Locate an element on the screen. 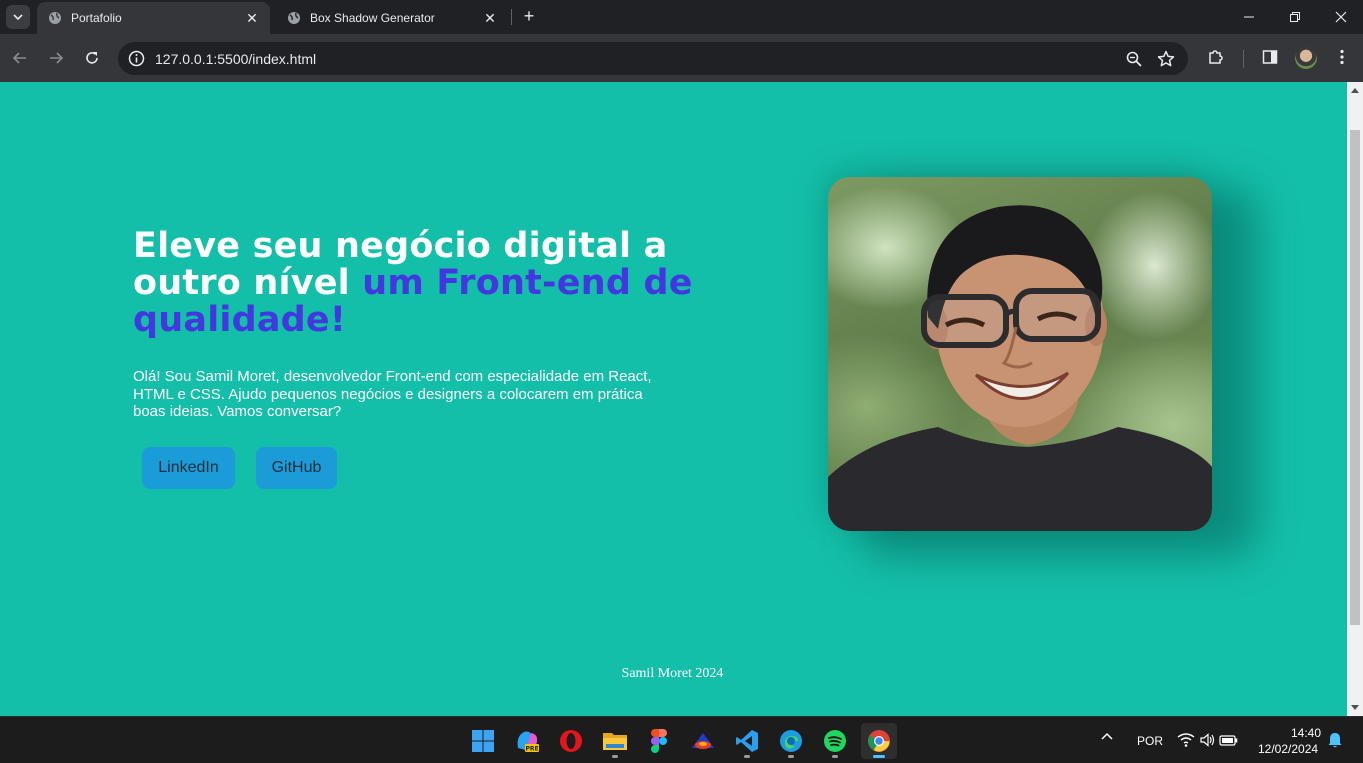 This screenshot has height=763, width=1363. vscode-icon is located at coordinates (747, 741).